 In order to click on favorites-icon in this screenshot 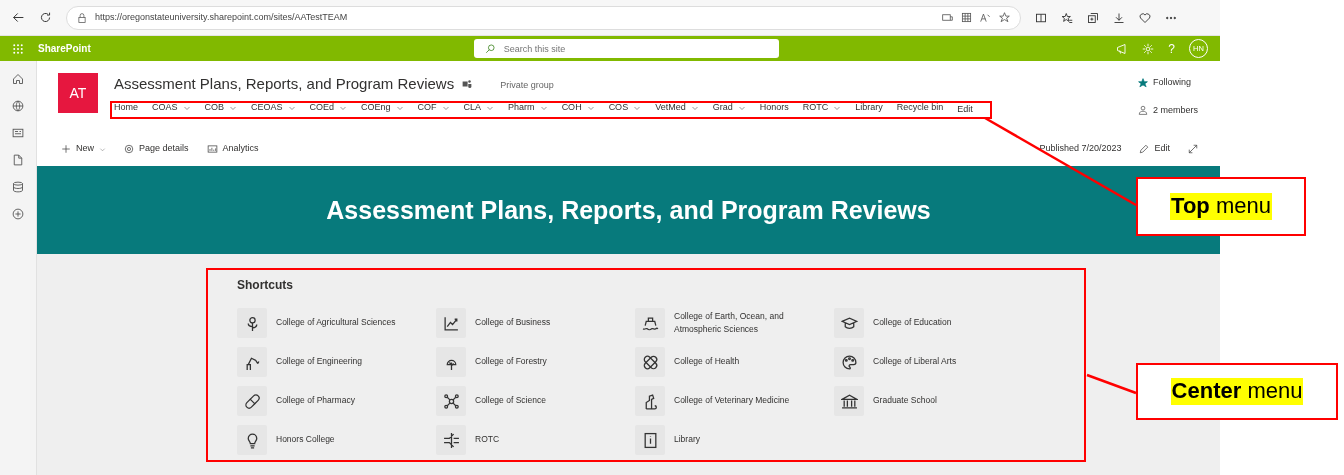, I will do `click(1067, 17)`.